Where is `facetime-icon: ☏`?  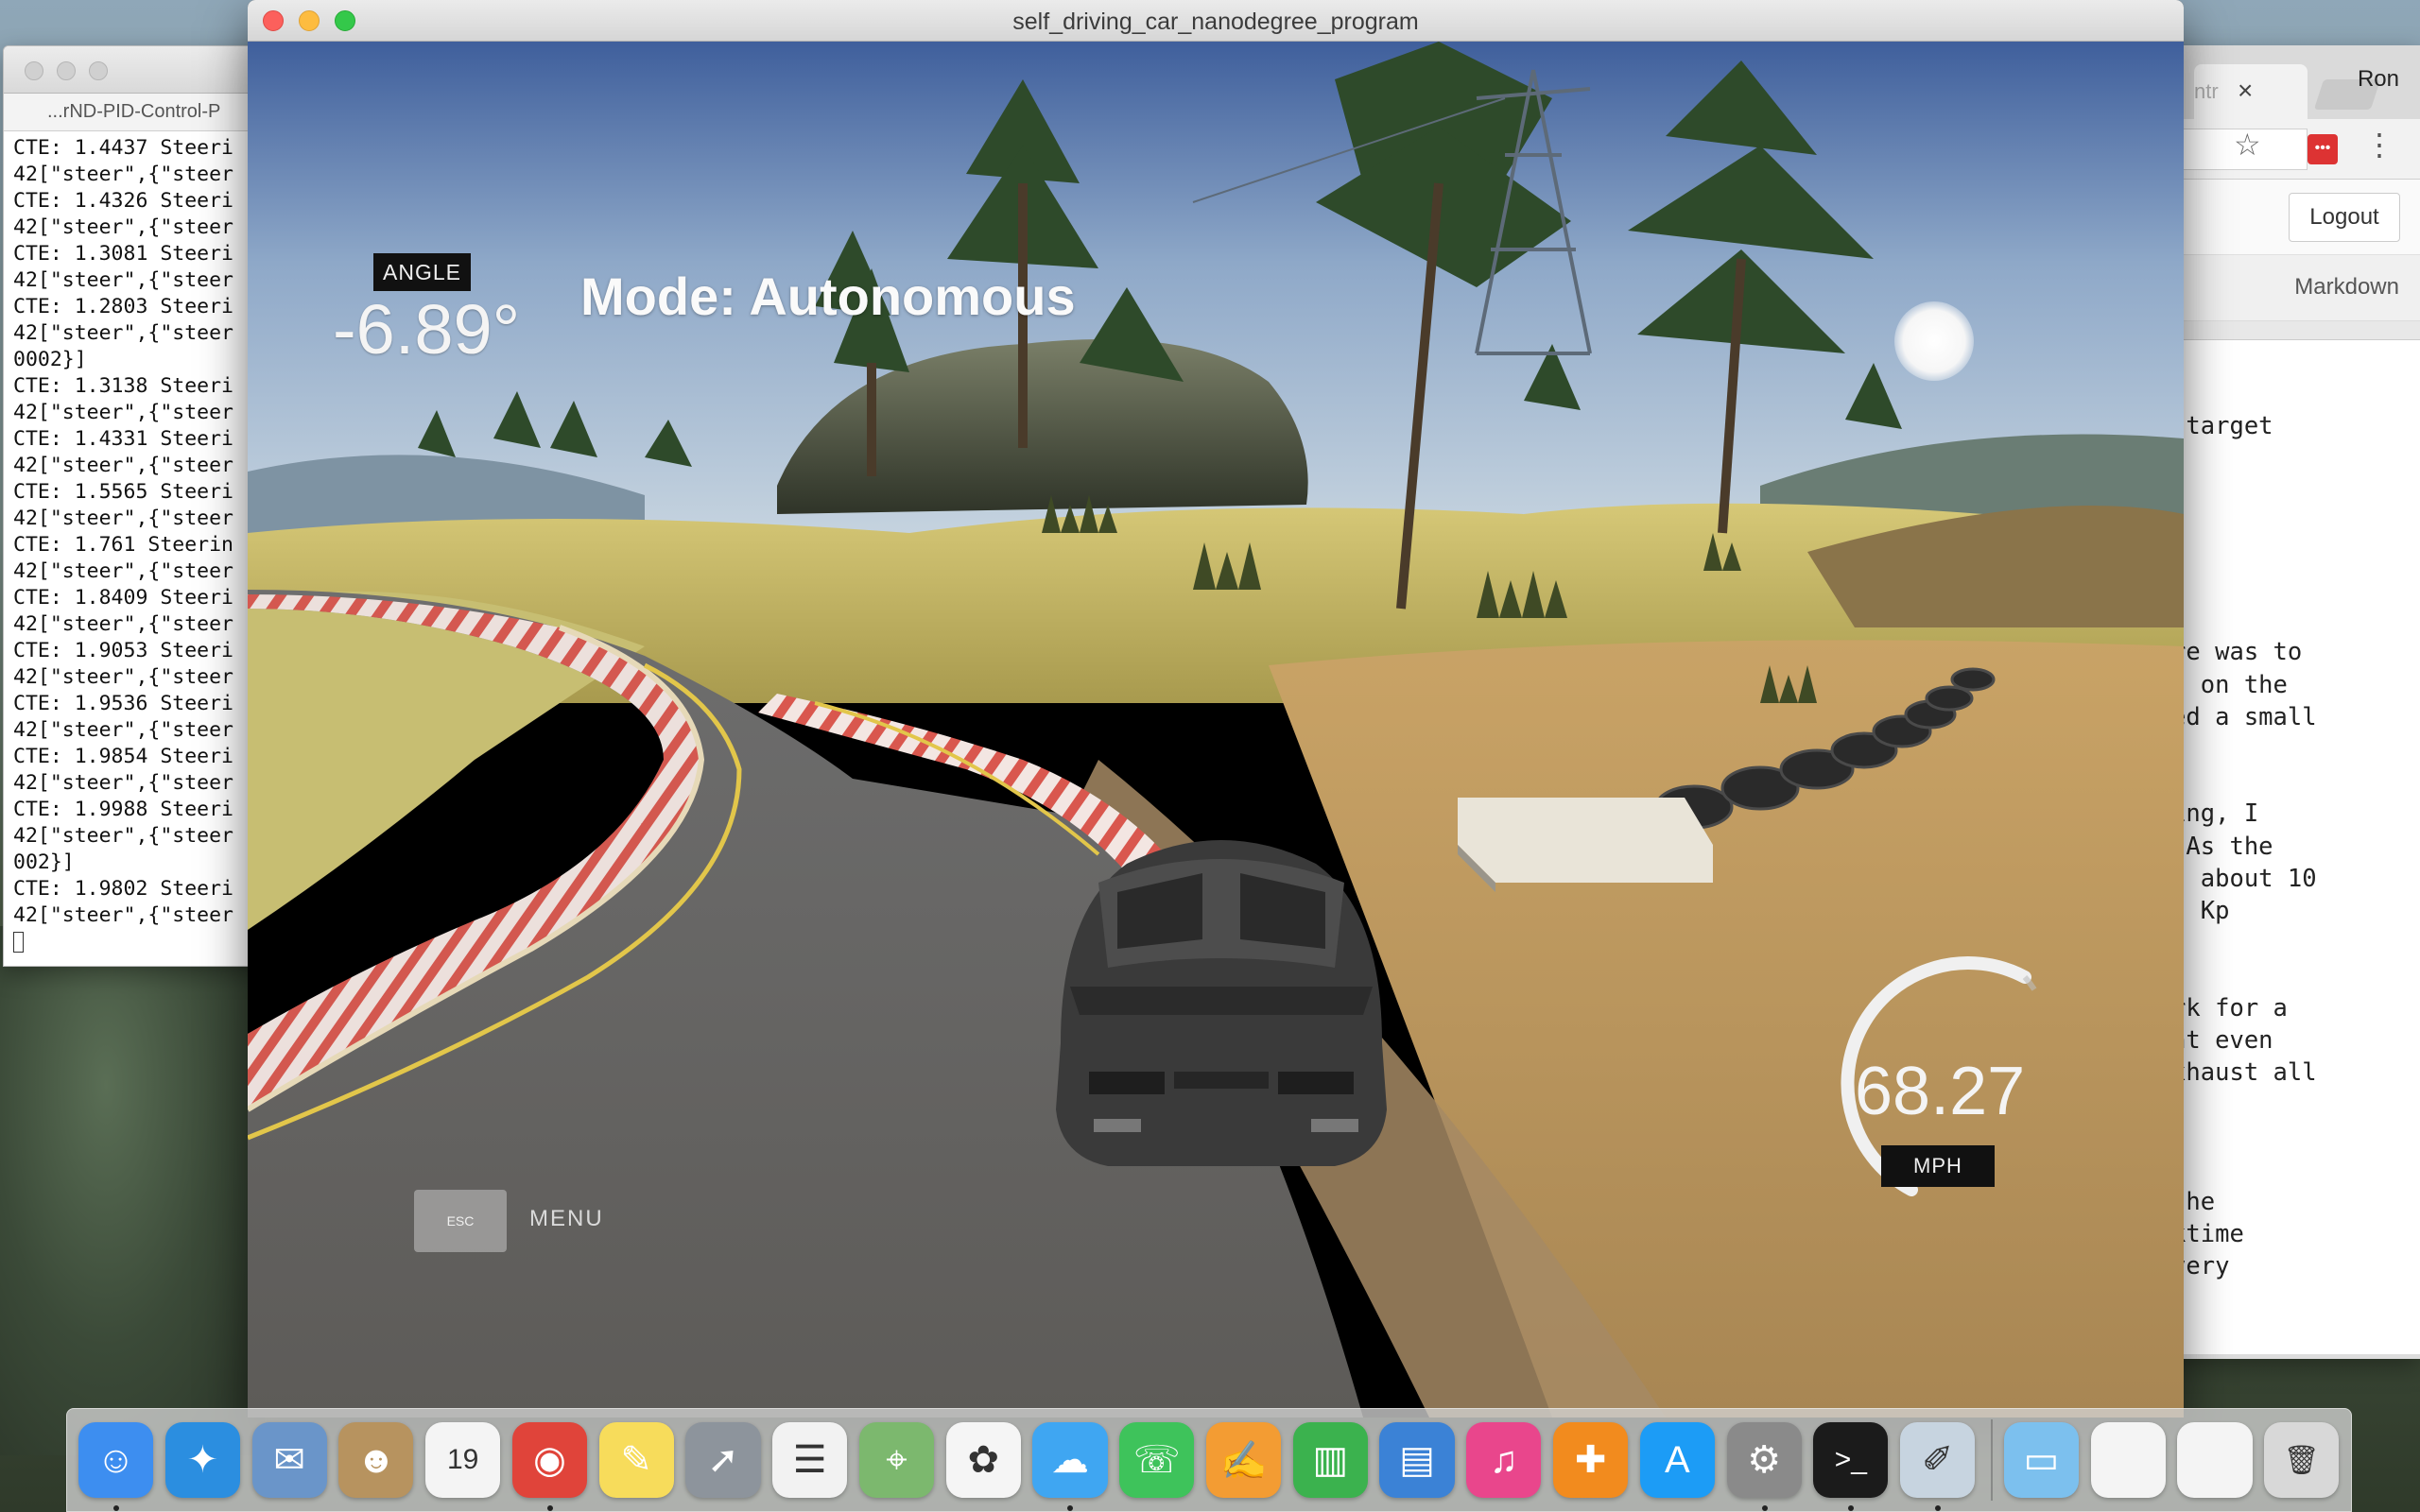 facetime-icon: ☏ is located at coordinates (1157, 1460).